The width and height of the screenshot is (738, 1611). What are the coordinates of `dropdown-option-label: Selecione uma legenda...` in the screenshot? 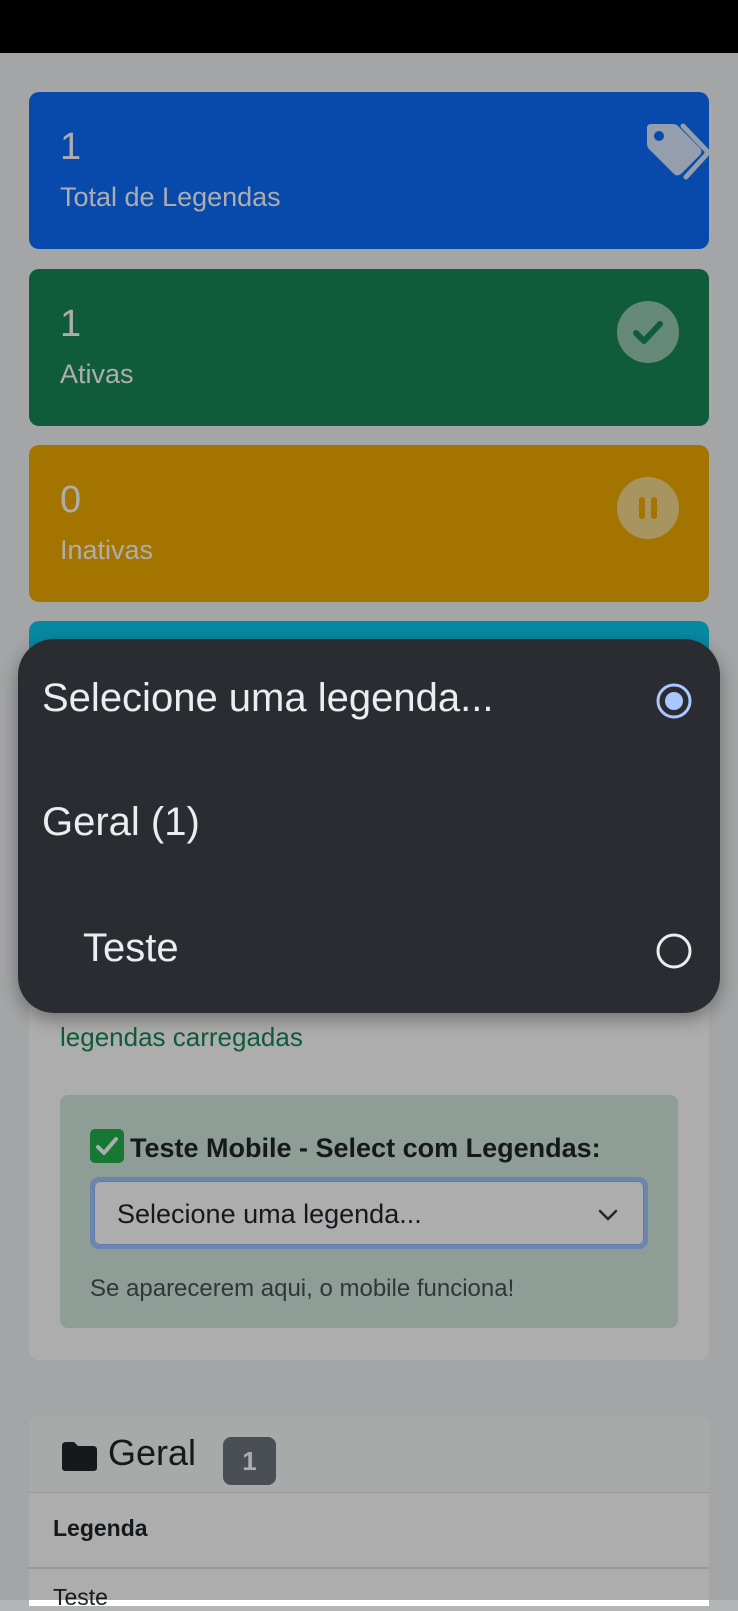 It's located at (268, 698).